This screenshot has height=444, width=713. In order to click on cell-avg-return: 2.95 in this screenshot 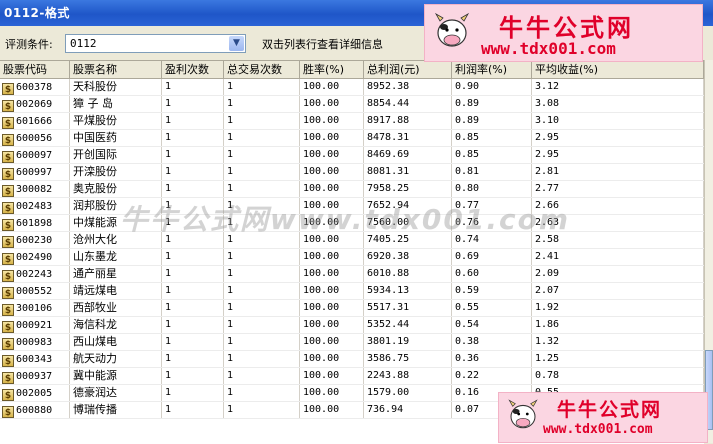, I will do `click(618, 138)`.